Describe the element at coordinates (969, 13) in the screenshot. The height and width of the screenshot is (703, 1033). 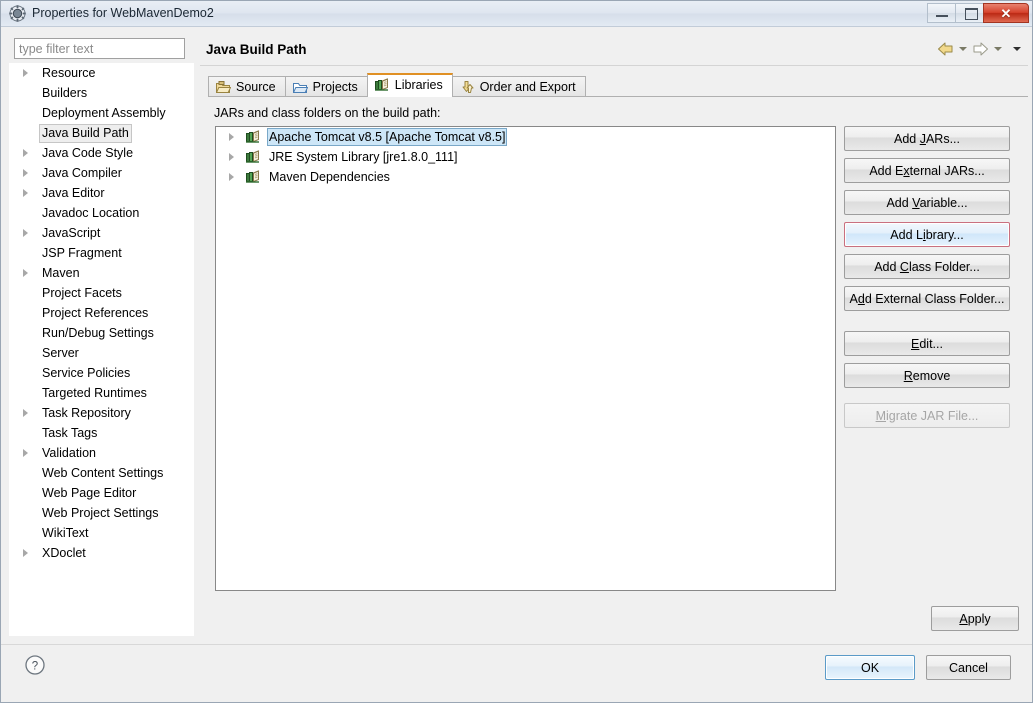
I see `maximize-button` at that location.